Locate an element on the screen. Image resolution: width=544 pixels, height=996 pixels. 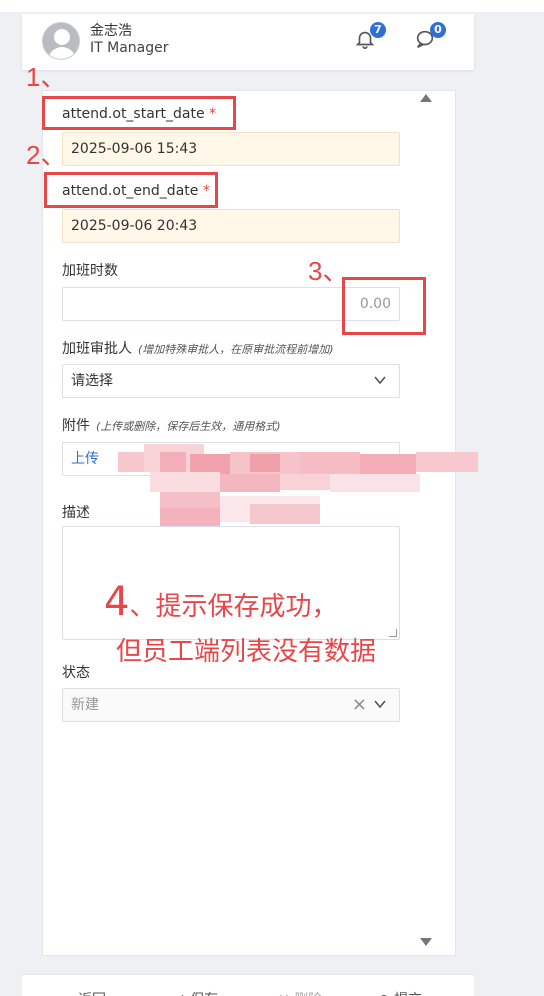
ot-hours-label: 加班时数 is located at coordinates (90, 271).